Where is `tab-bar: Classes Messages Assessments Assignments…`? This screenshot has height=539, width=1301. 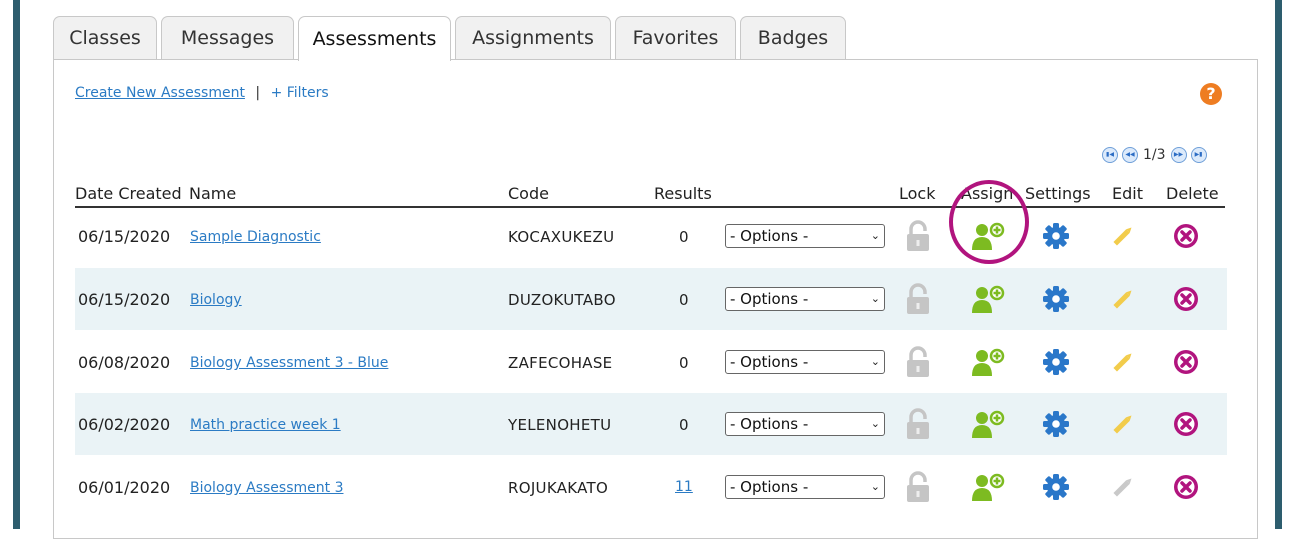 tab-bar: Classes Messages Assessments Assignments… is located at coordinates (451, 38).